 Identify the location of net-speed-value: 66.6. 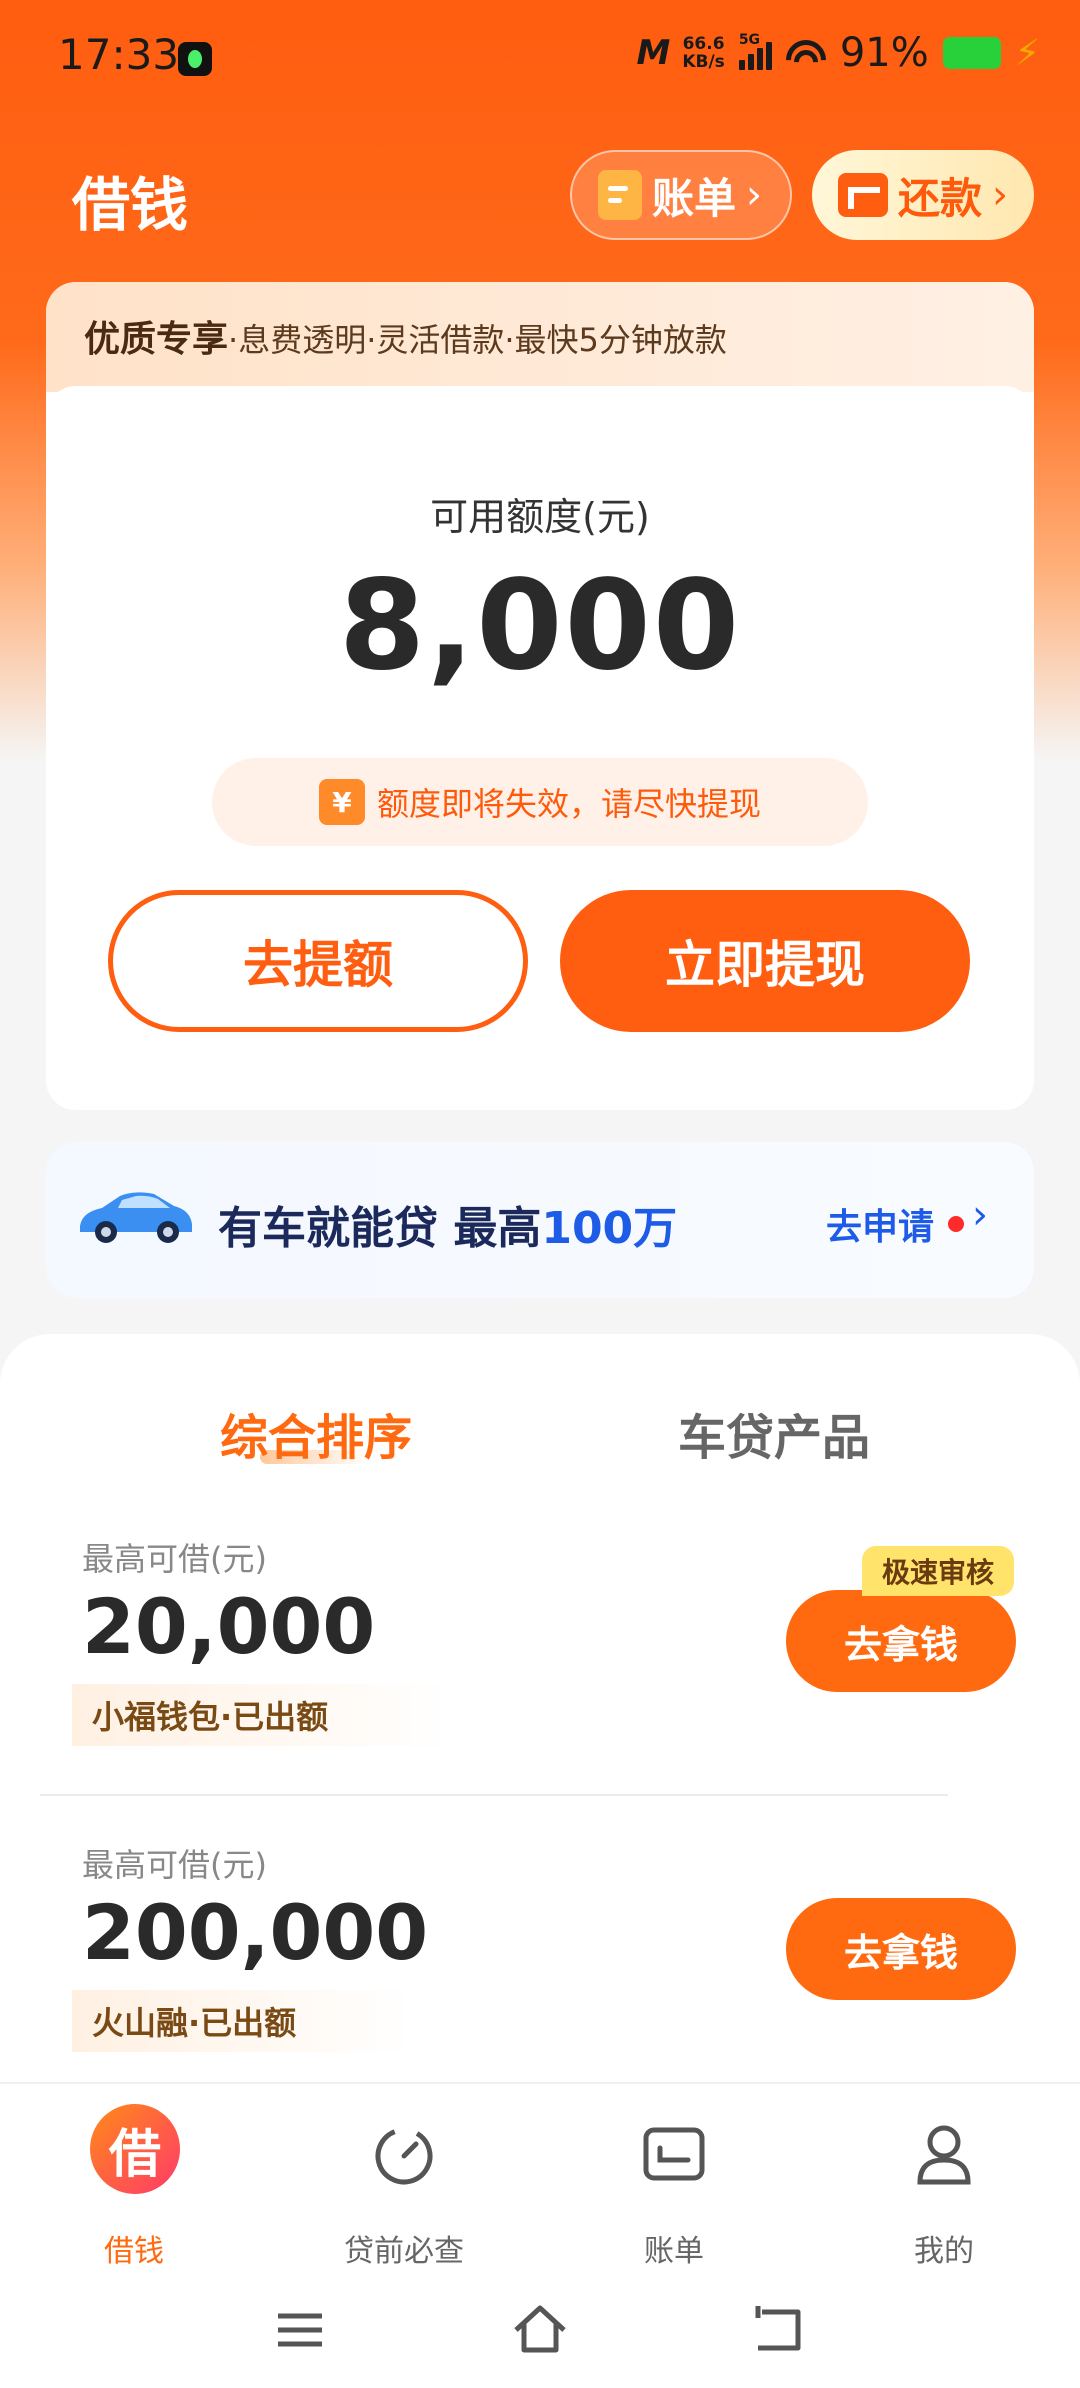
(703, 44).